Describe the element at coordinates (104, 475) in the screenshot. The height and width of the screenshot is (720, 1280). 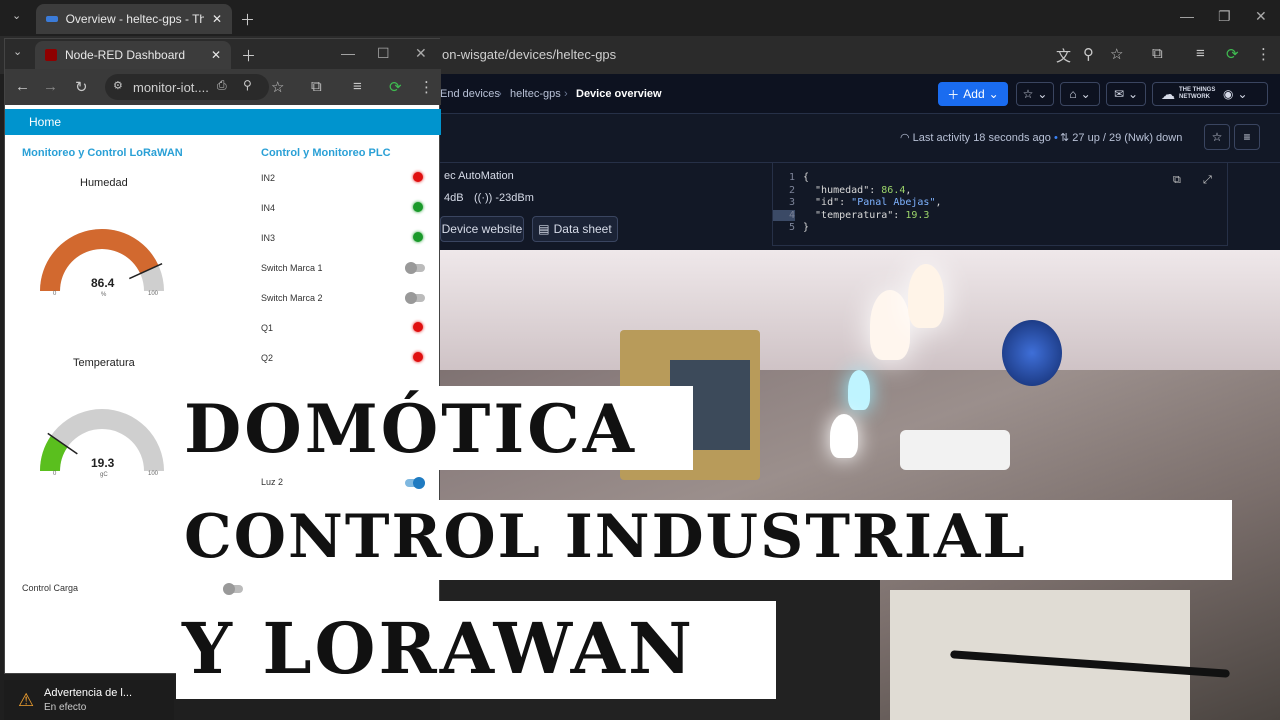
I see `temperature-unit: gC` at that location.